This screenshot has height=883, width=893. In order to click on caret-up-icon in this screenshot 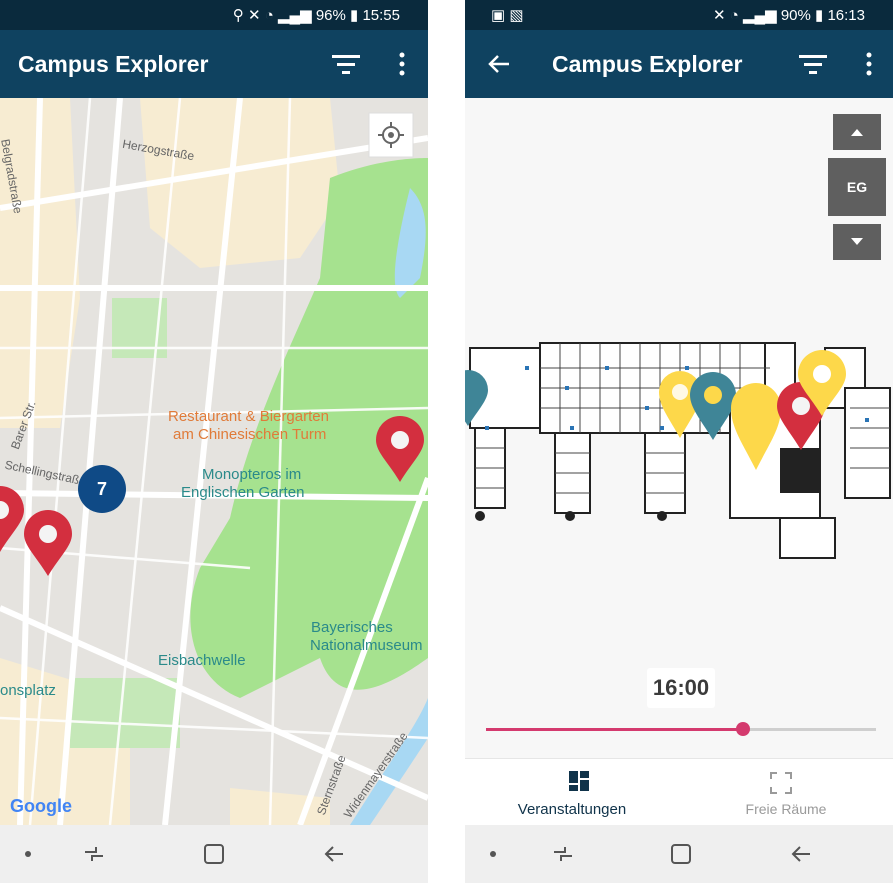, I will do `click(857, 132)`.